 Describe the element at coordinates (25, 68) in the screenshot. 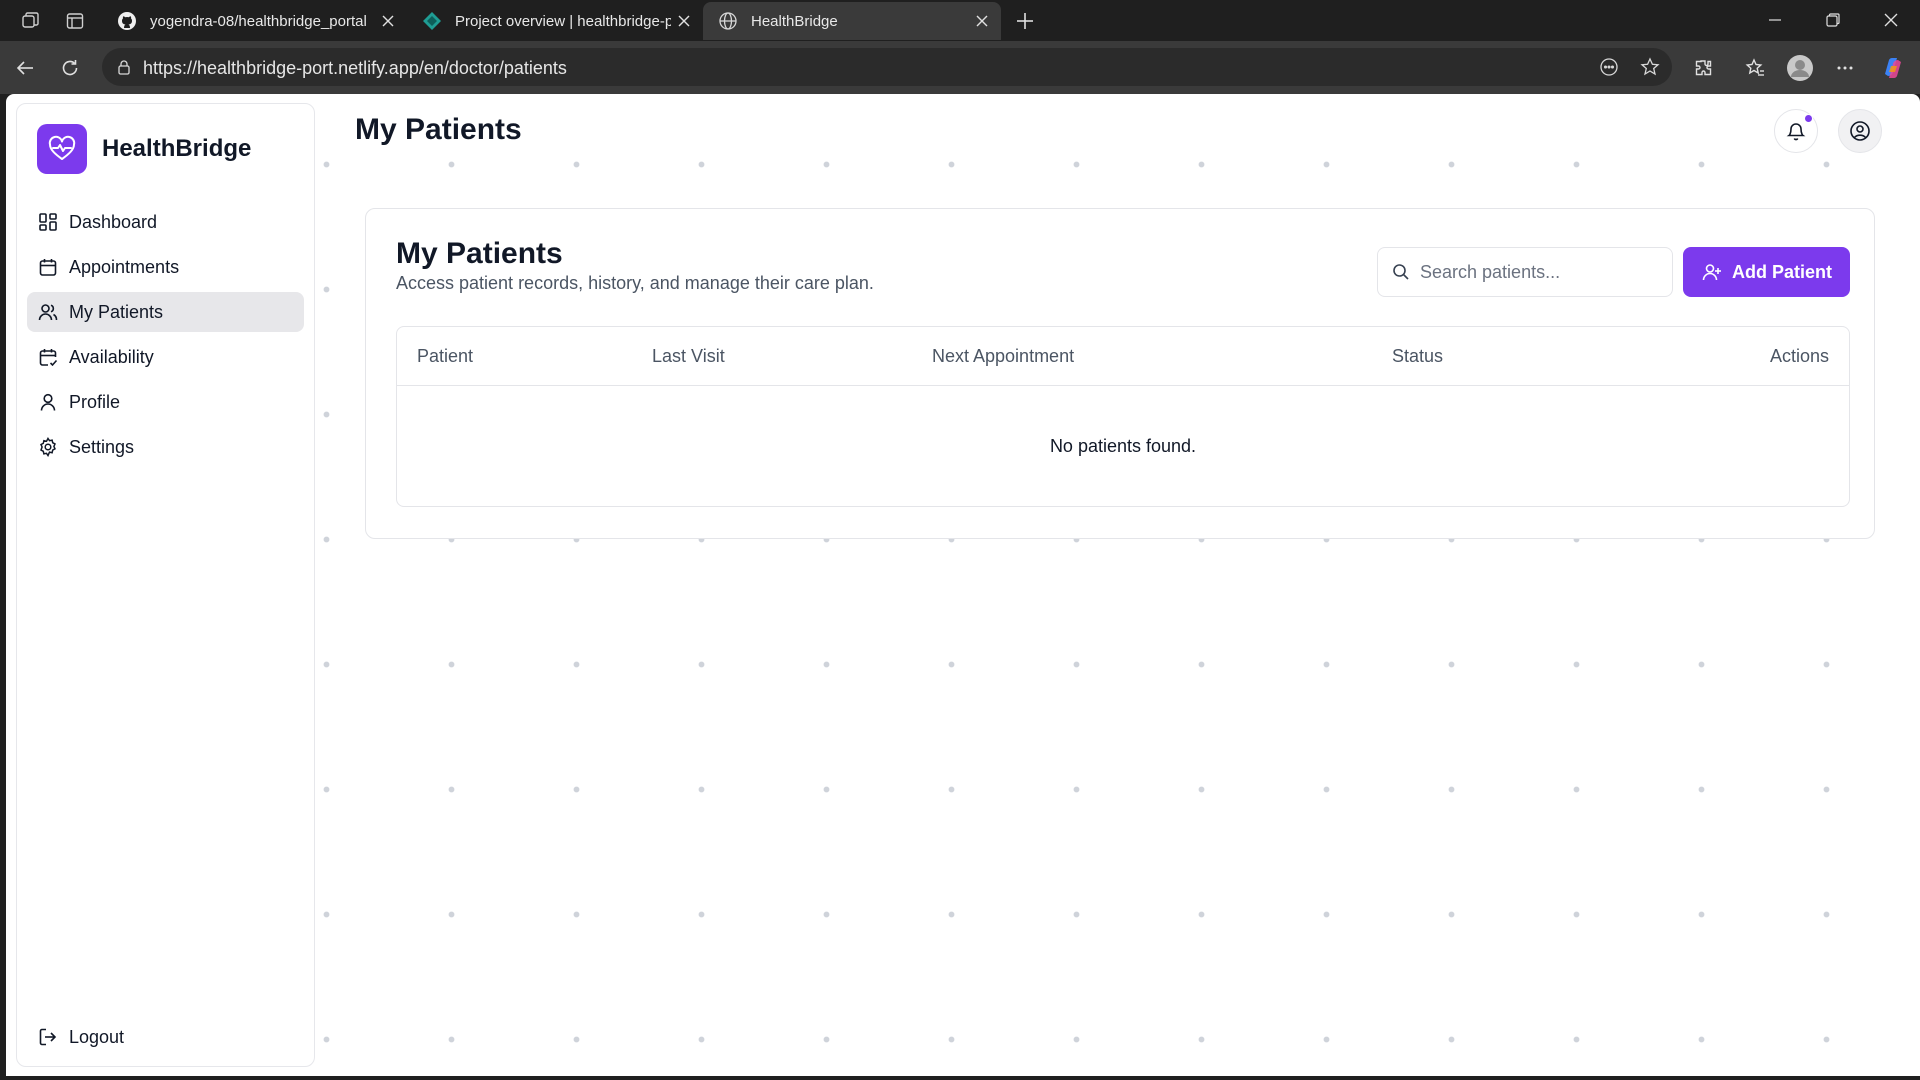

I see `back-icon` at that location.